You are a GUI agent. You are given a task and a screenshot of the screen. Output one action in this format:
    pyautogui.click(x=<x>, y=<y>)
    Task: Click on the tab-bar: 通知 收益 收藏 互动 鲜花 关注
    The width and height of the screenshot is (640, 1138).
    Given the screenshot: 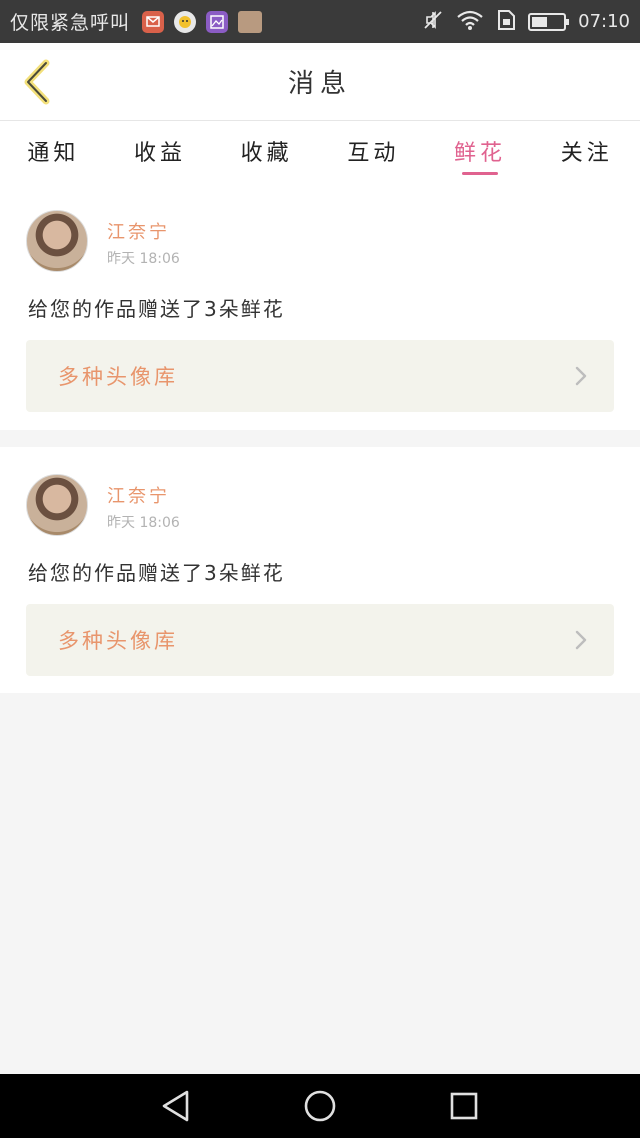 What is the action you would take?
    pyautogui.click(x=320, y=152)
    